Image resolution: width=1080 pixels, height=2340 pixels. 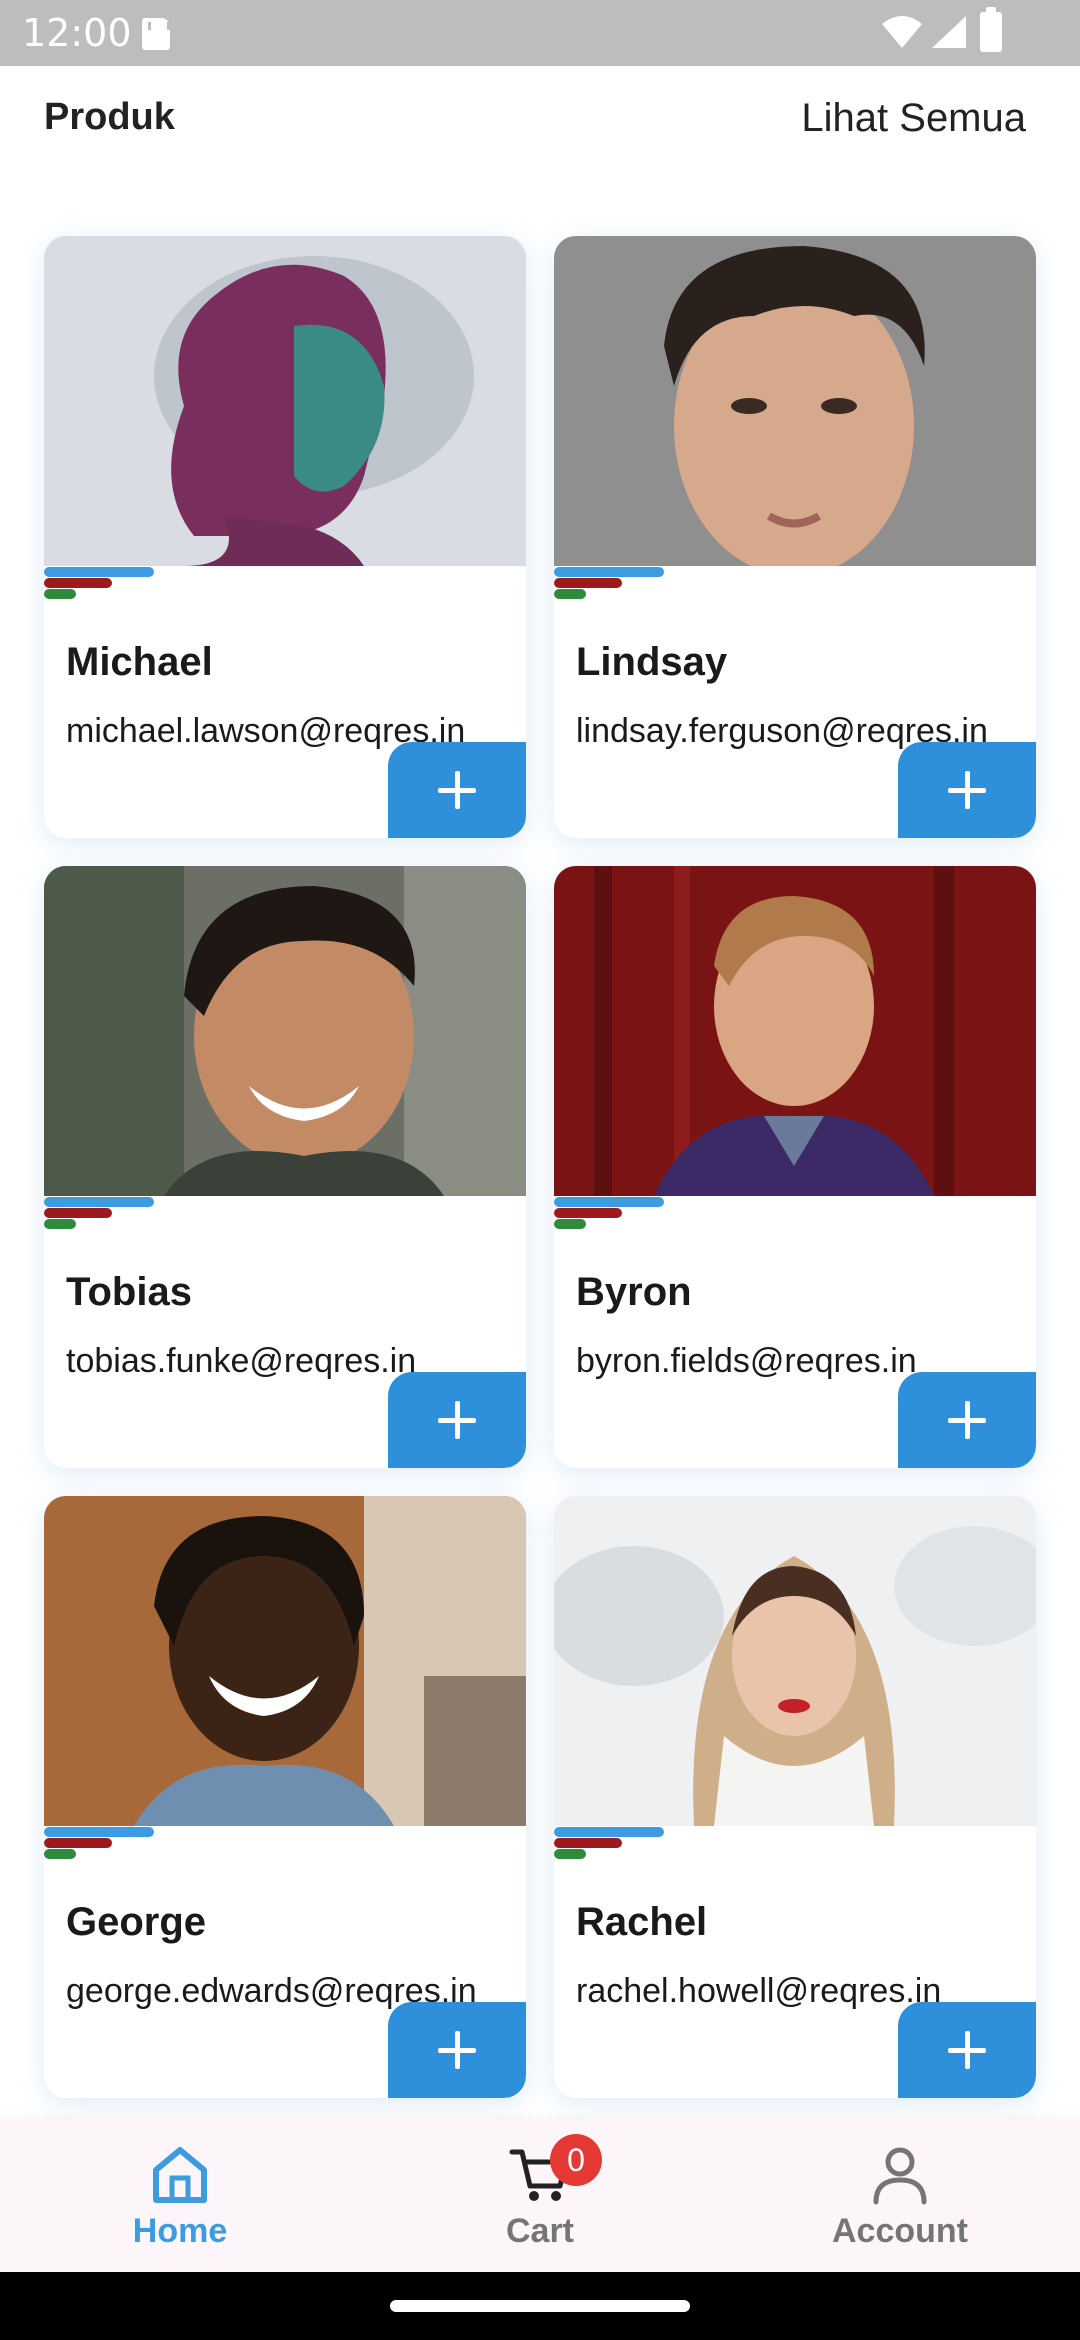 I want to click on product-card: Michael michael.lawson@reqres.in, so click(x=285, y=537).